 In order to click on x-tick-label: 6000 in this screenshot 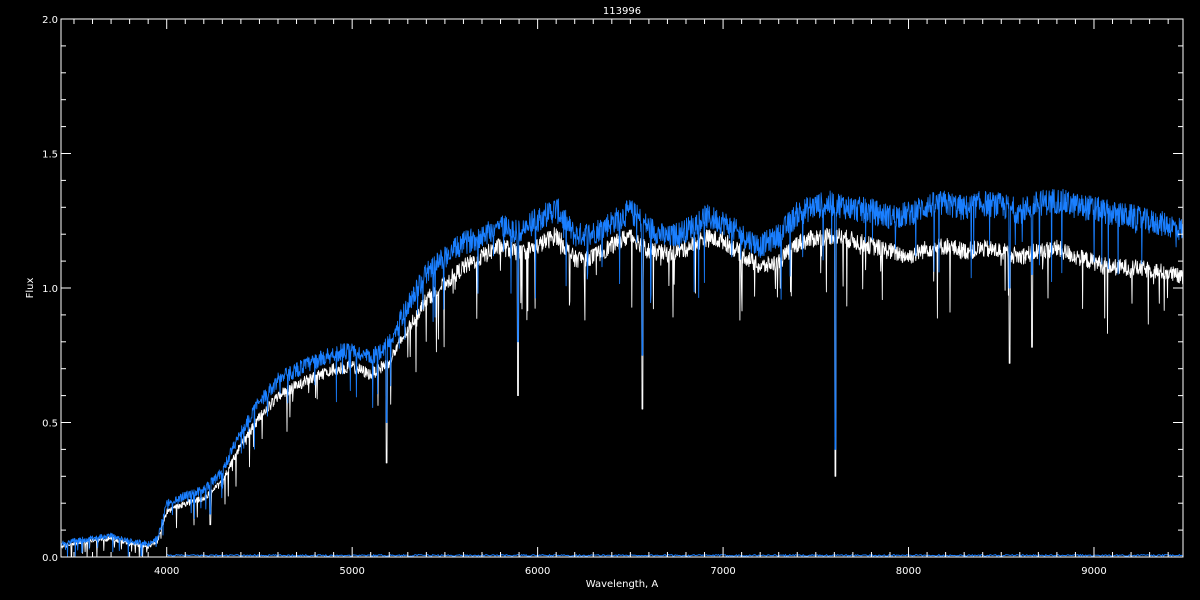, I will do `click(537, 571)`.